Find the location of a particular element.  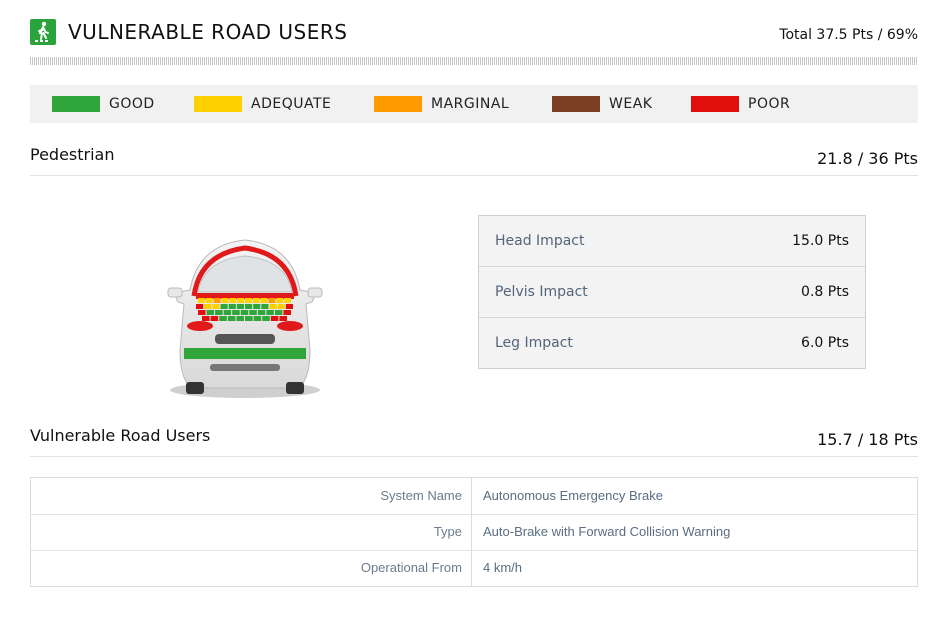

info-row-system-name: System Name Autonomous Emergency Brake is located at coordinates (474, 496).